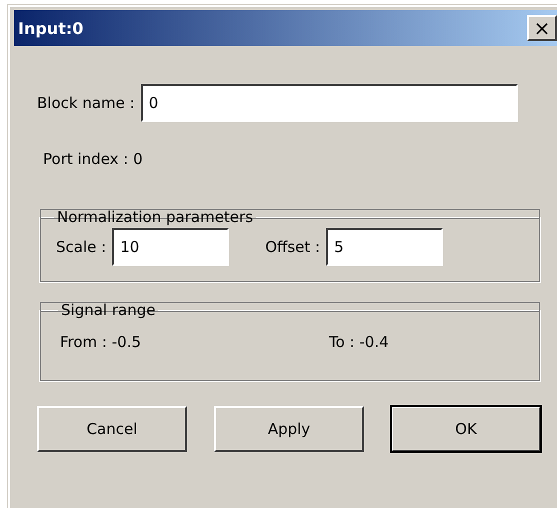  I want to click on group-legend: Signal range, so click(108, 310).